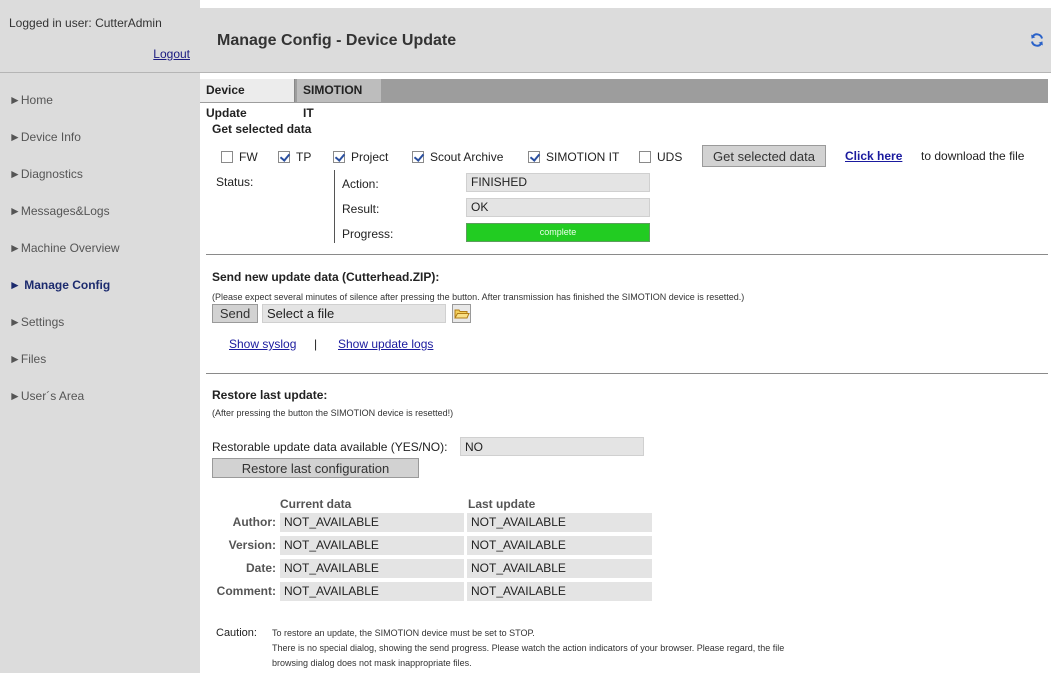 This screenshot has height=673, width=1051. Describe the element at coordinates (370, 157) in the screenshot. I see `checkbox-project-label: Project` at that location.